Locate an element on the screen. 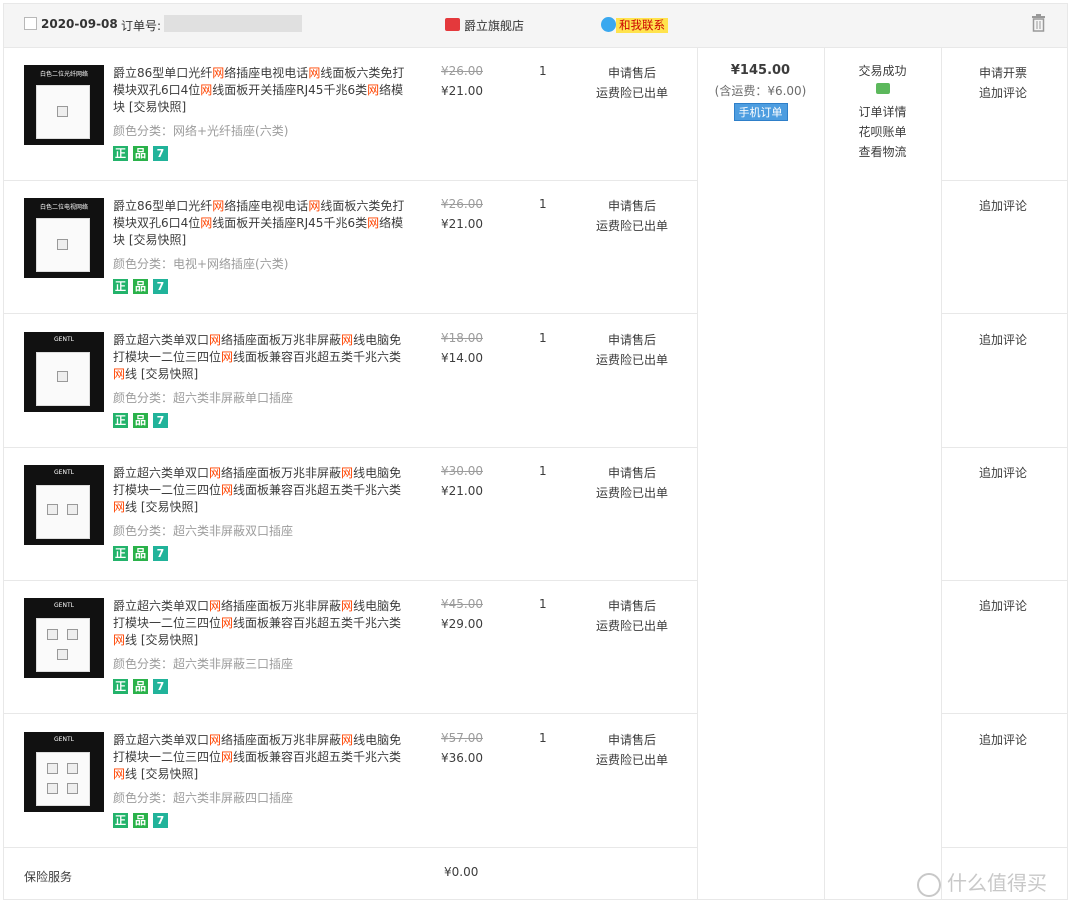 This screenshot has width=1080, height=903. huabei-bill-link: 花呗账单 is located at coordinates (882, 132).